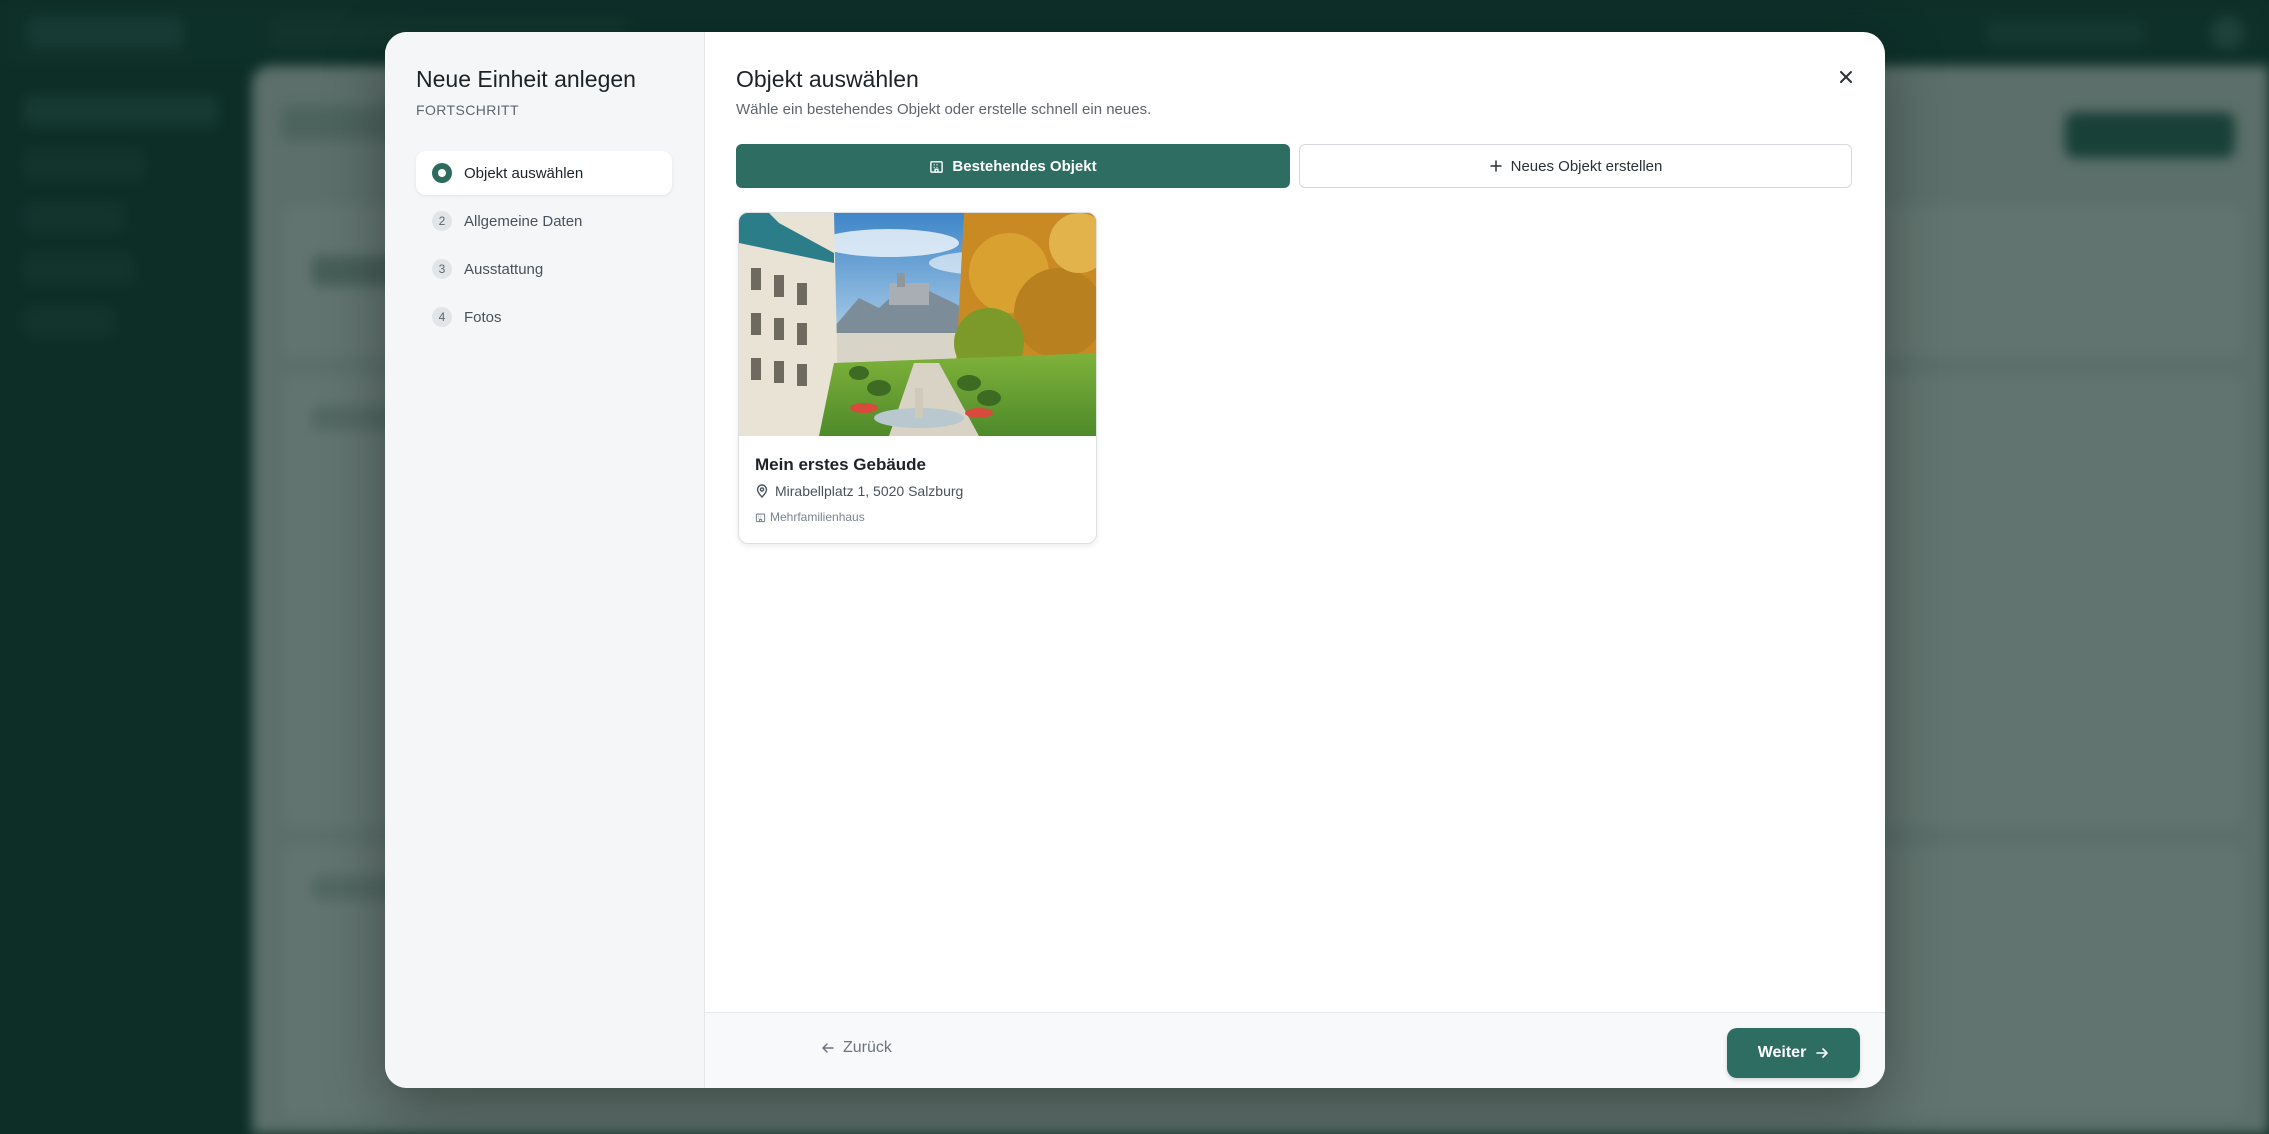 The width and height of the screenshot is (2269, 1134). Describe the element at coordinates (1024, 166) in the screenshot. I see `existing-object-label: Bestehendes Objekt` at that location.